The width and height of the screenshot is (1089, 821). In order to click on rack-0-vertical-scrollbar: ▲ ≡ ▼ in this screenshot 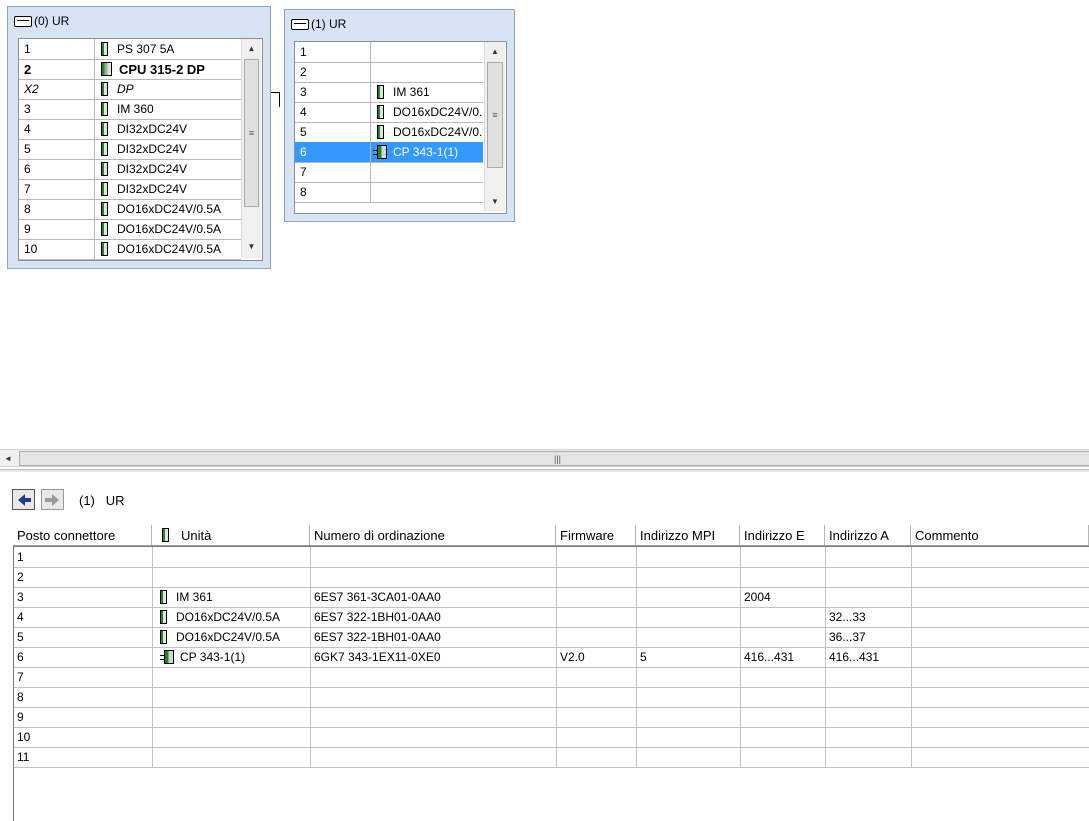, I will do `click(251, 148)`.